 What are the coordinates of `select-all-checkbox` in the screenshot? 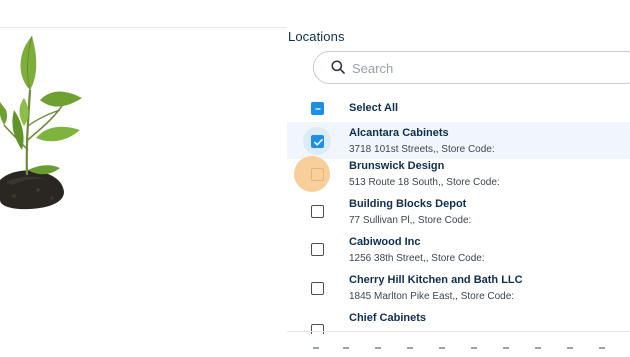 It's located at (317, 108).